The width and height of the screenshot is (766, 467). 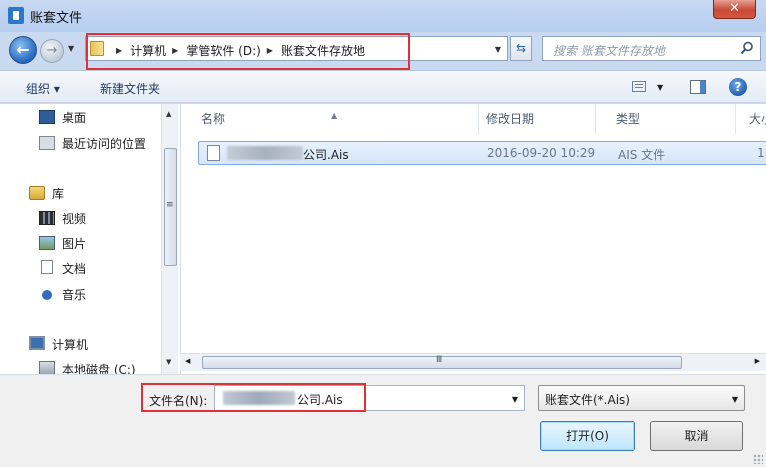 What do you see at coordinates (498, 49) in the screenshot?
I see `address-dropdown-icon: ▼` at bounding box center [498, 49].